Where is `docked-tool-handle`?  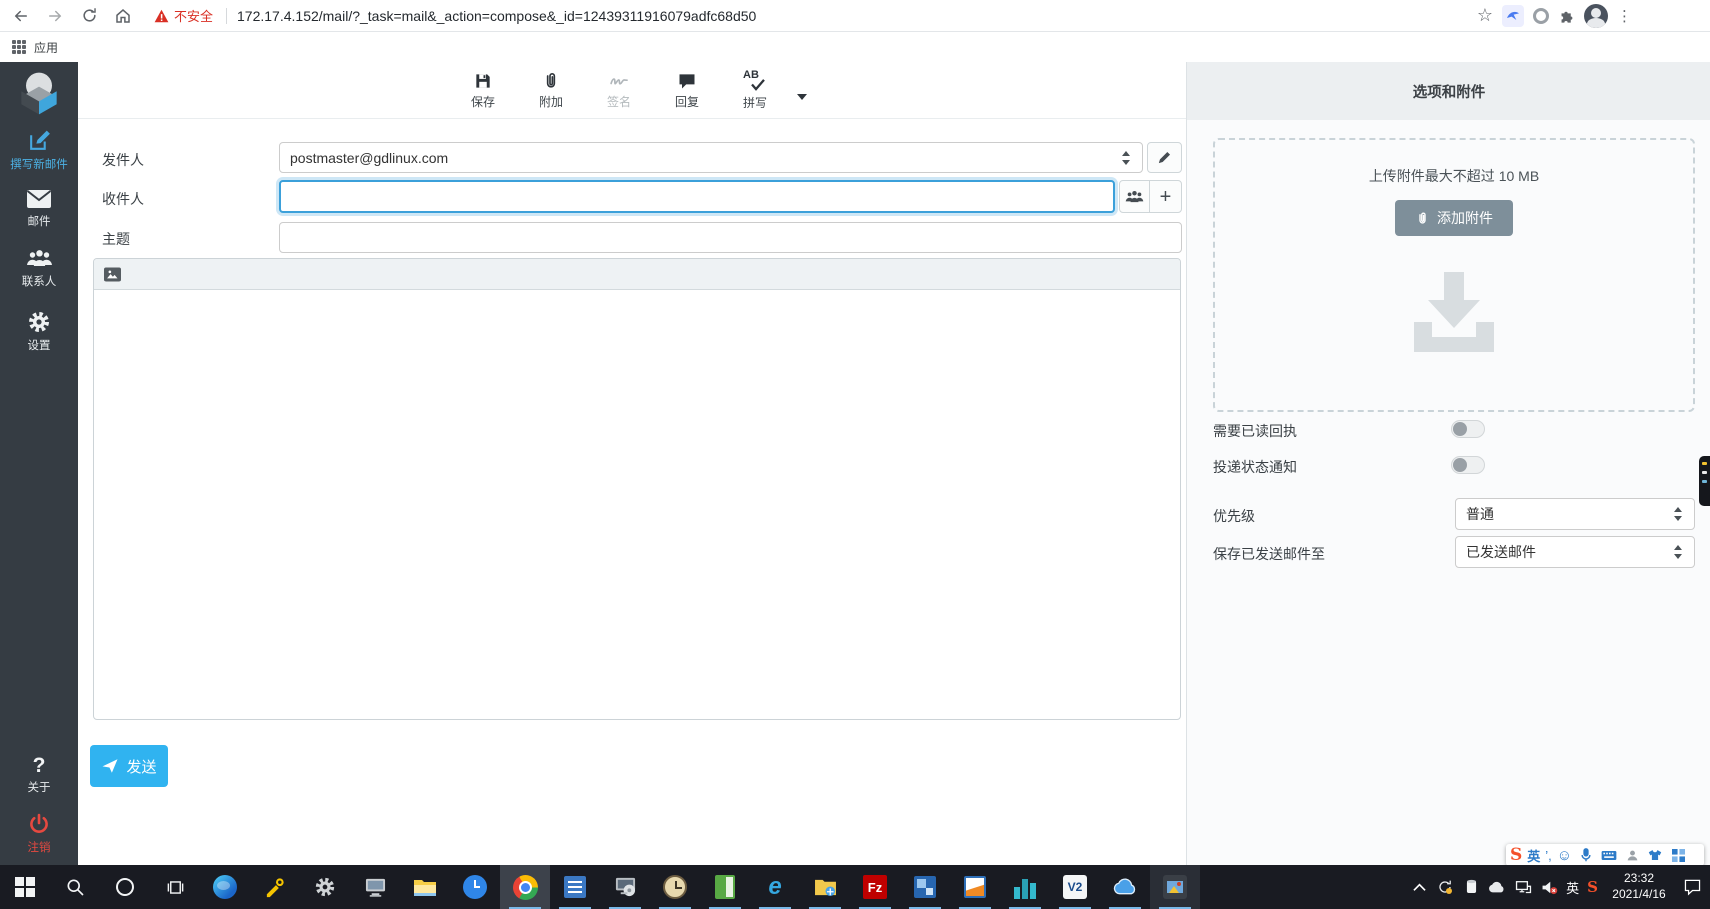
docked-tool-handle is located at coordinates (1704, 481).